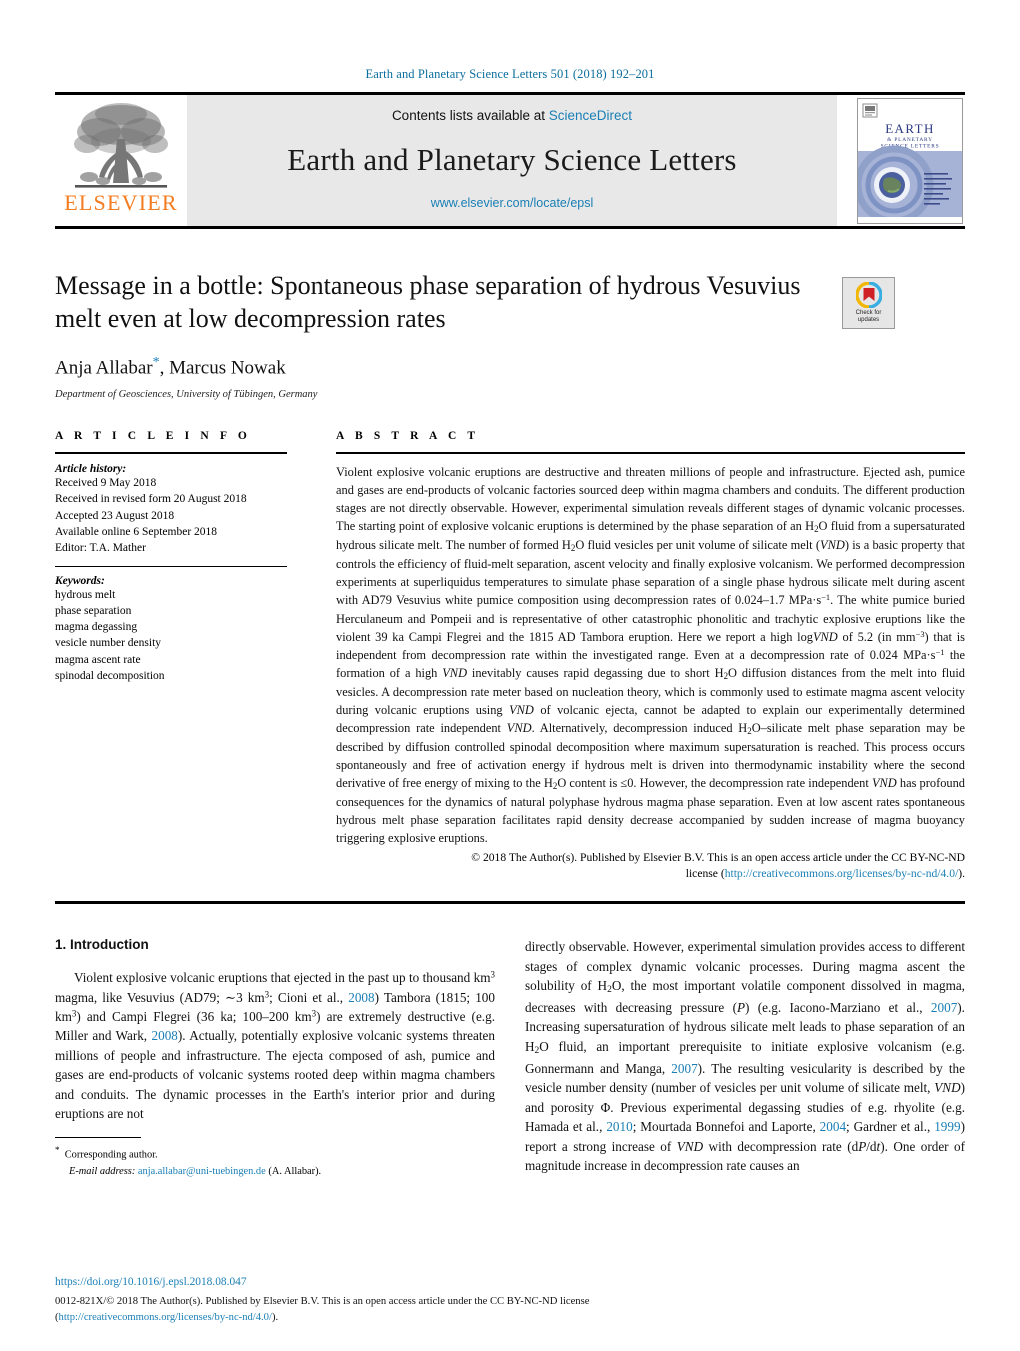  What do you see at coordinates (121, 145) in the screenshot?
I see `elsevier-tree-icon` at bounding box center [121, 145].